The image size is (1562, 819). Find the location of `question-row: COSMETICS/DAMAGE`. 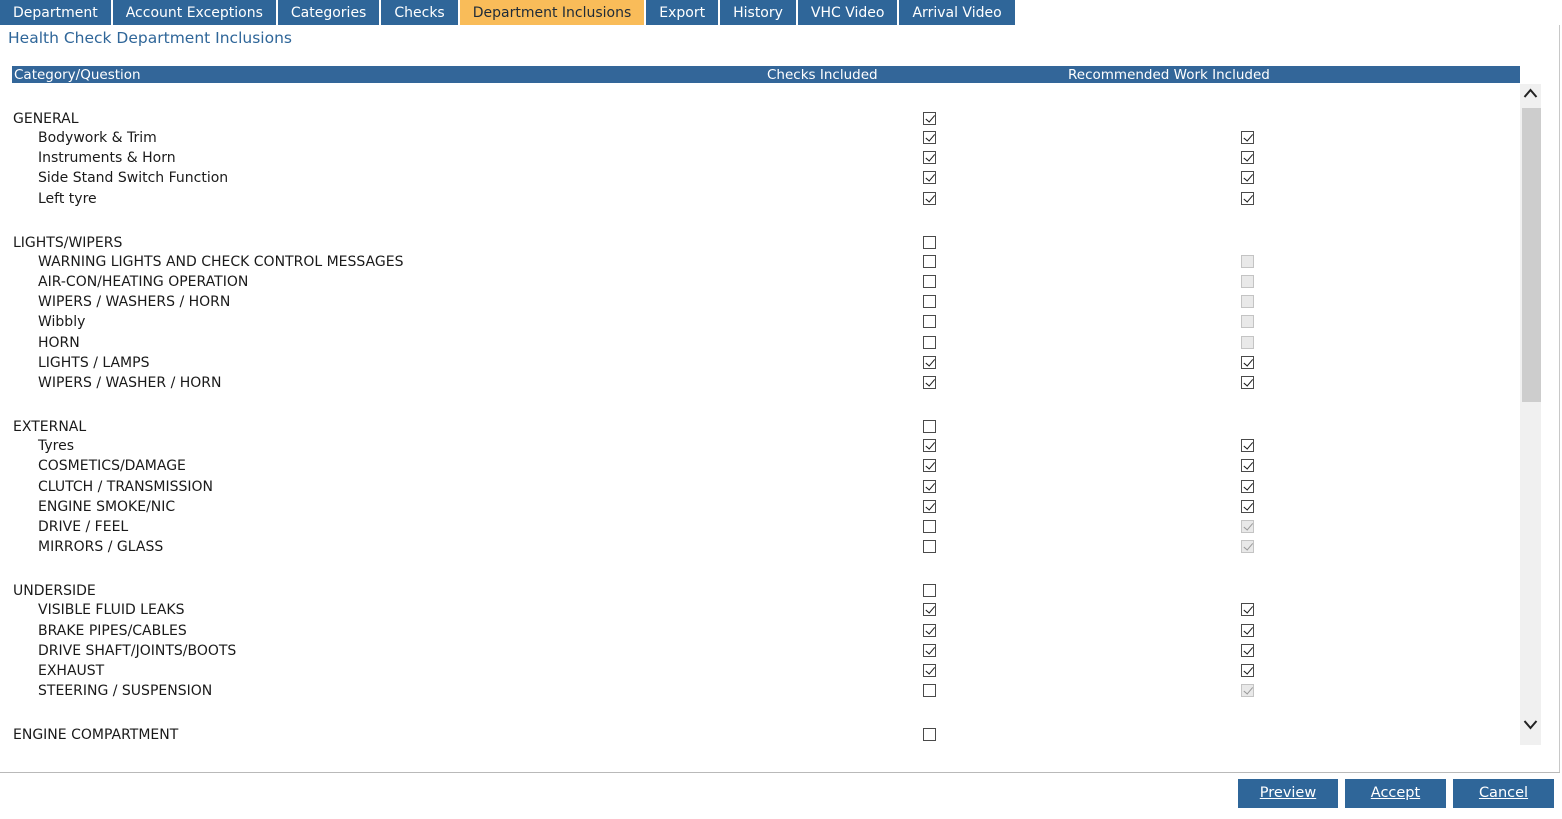

question-row: COSMETICS/DAMAGE is located at coordinates (760, 466).